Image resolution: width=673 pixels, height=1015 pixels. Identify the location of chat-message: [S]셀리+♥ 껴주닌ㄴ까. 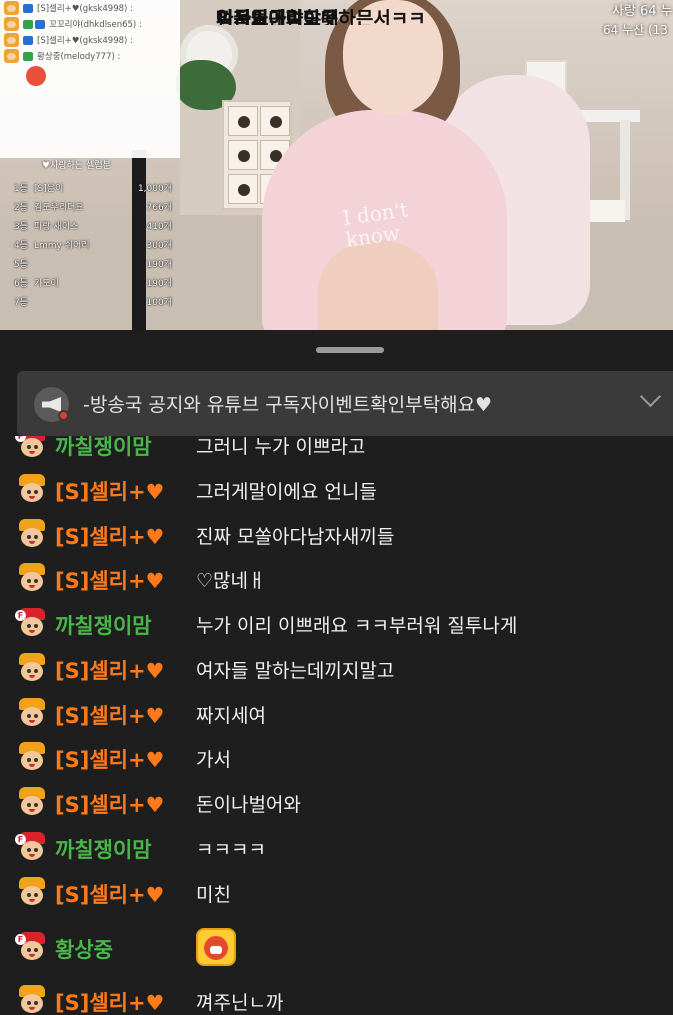
(336, 997).